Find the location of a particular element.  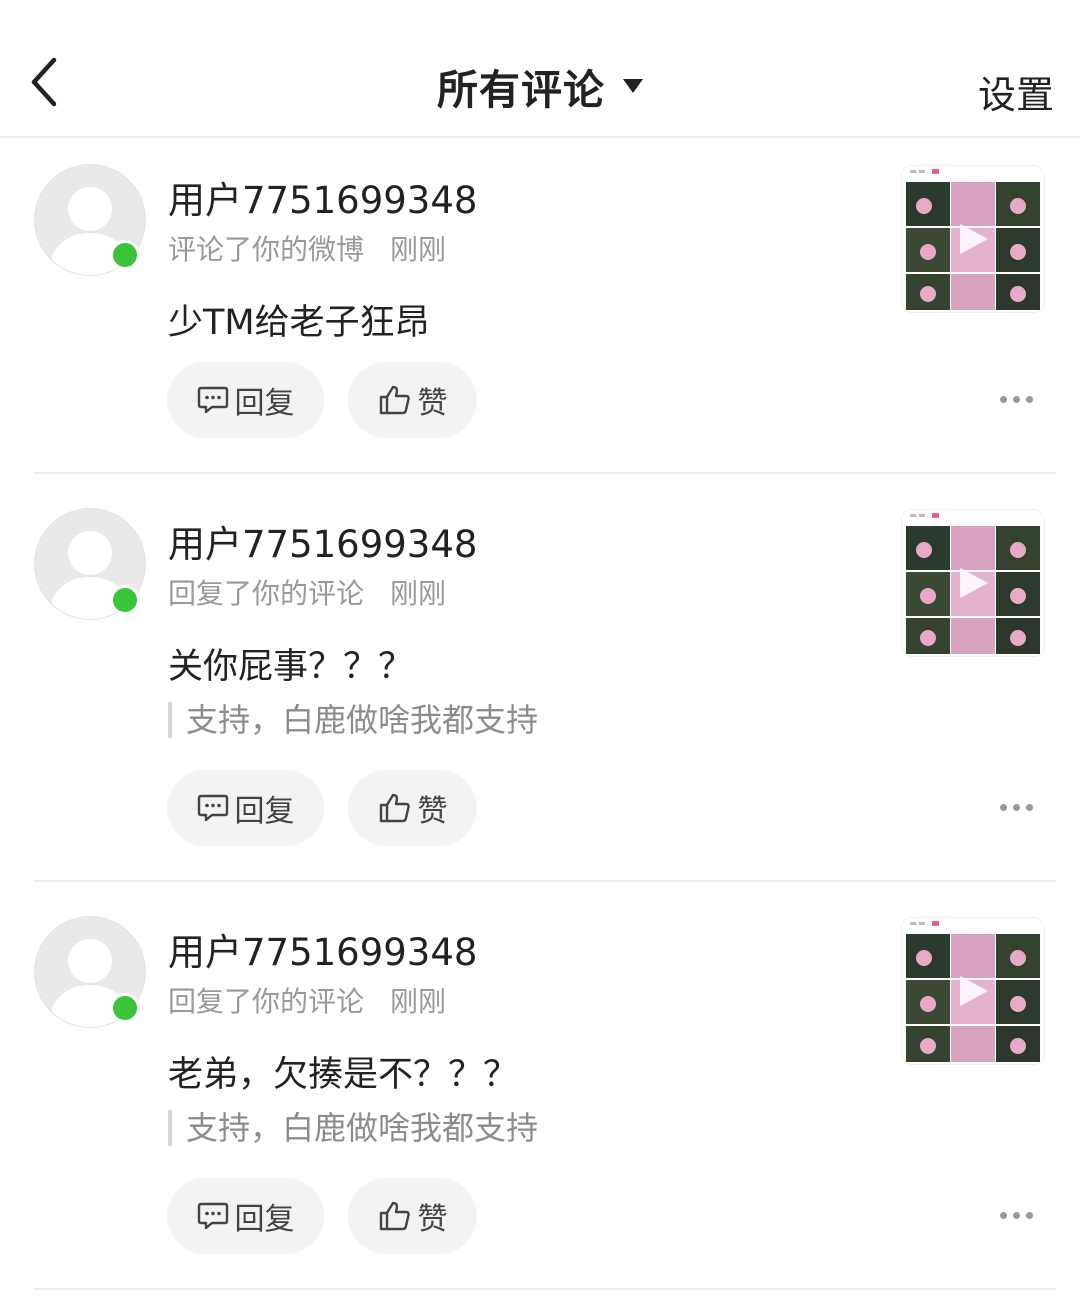

comment-text: 少TM给老子狂昂 is located at coordinates (299, 323).